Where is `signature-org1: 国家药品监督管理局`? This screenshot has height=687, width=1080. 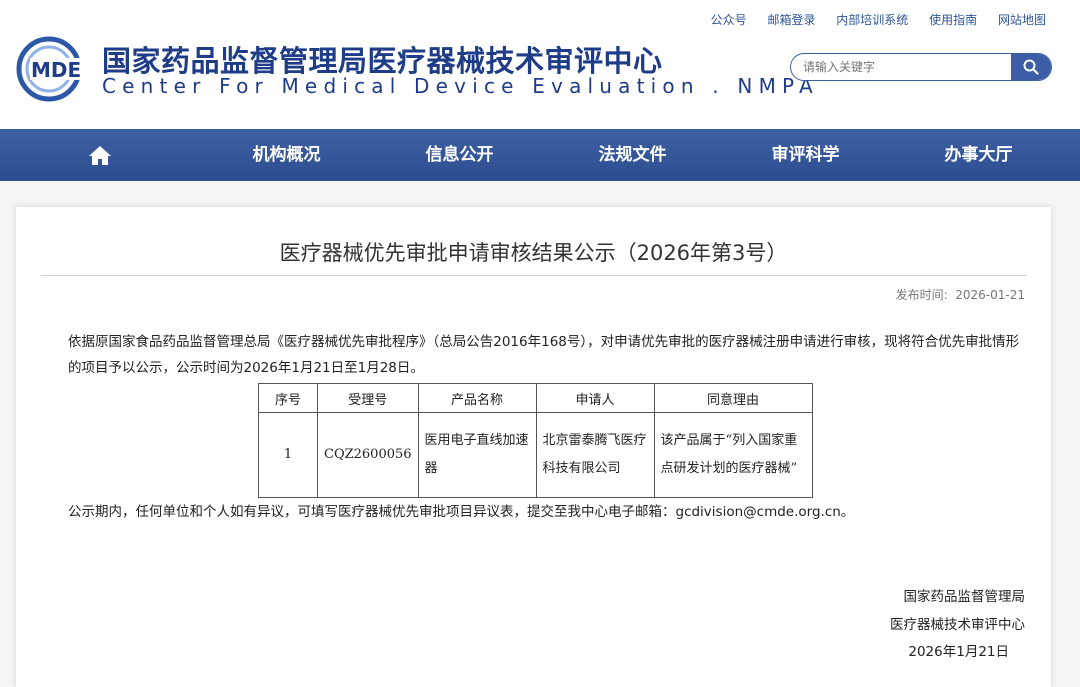
signature-org1: 国家药品监督管理局 is located at coordinates (964, 597).